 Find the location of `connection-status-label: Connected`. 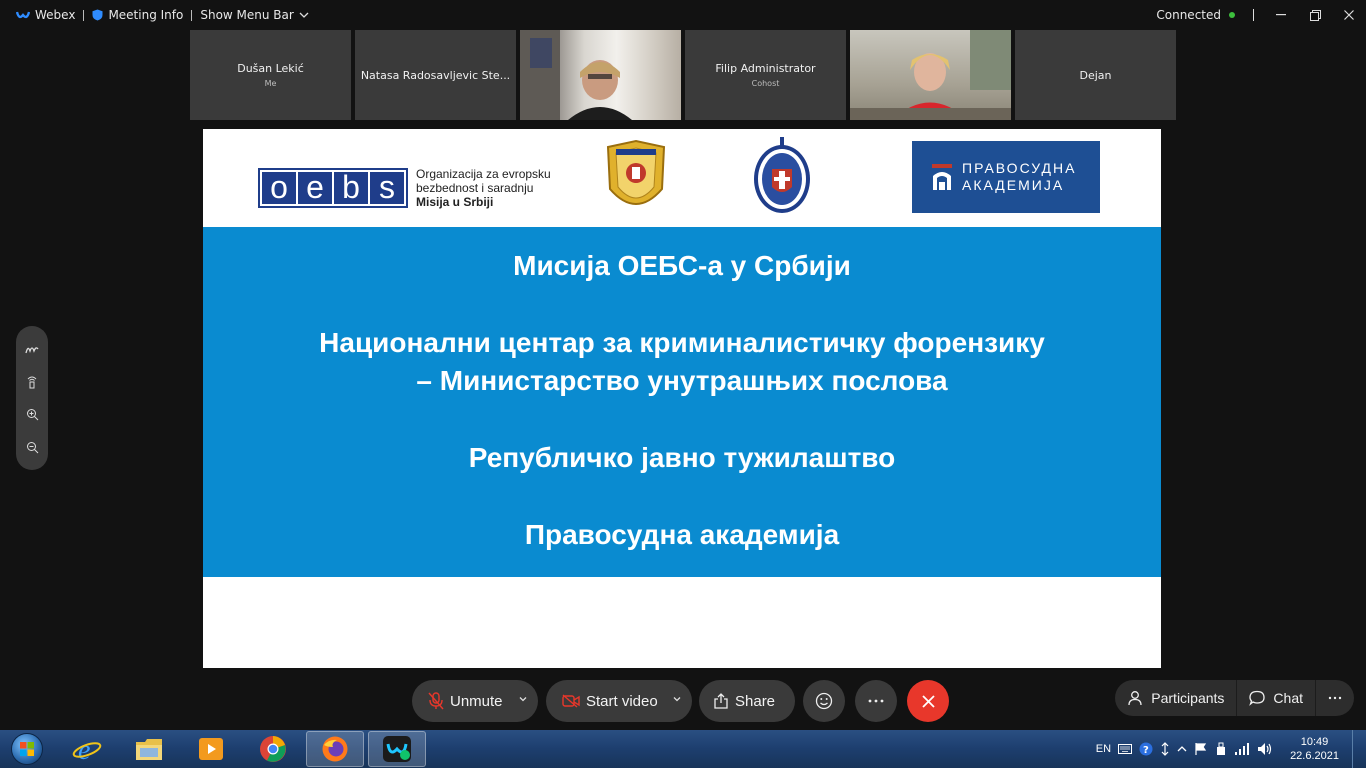

connection-status-label: Connected is located at coordinates (1188, 15).